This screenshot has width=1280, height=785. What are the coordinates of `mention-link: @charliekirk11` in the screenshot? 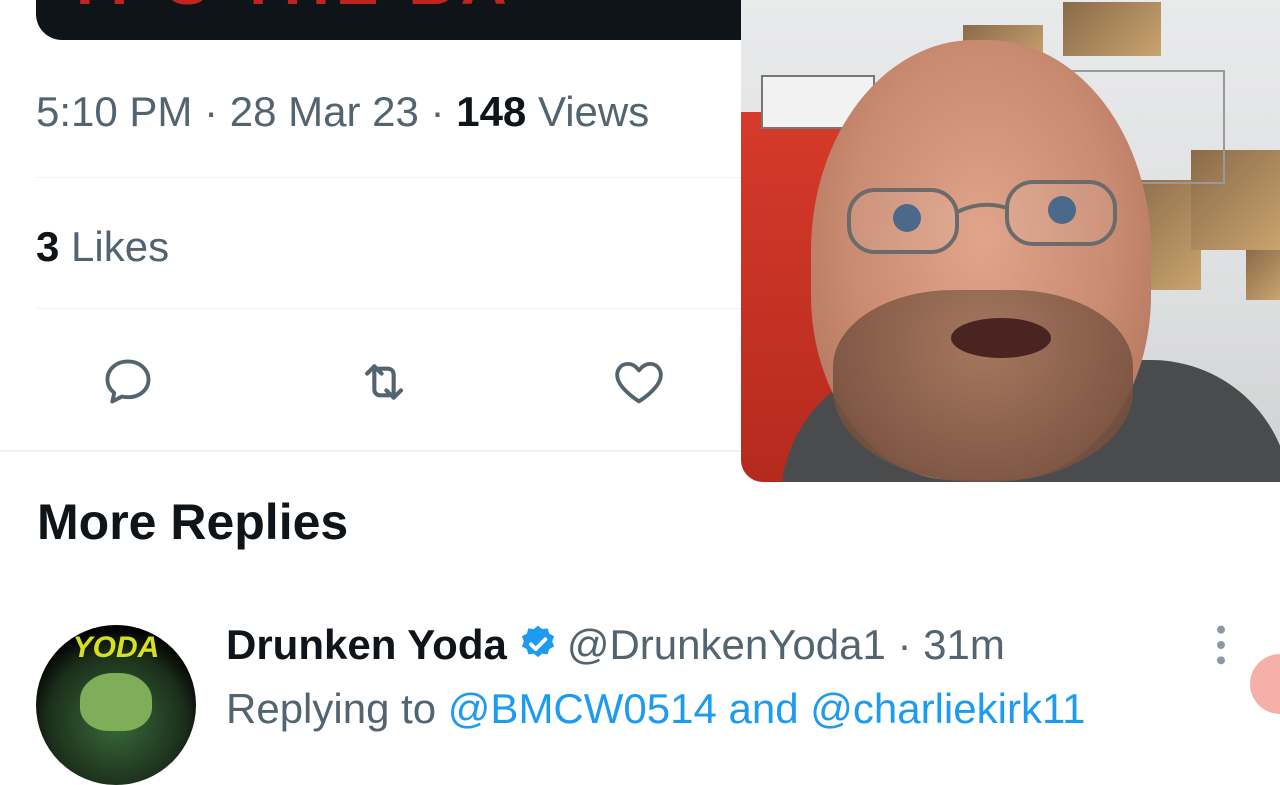 It's located at (947, 708).